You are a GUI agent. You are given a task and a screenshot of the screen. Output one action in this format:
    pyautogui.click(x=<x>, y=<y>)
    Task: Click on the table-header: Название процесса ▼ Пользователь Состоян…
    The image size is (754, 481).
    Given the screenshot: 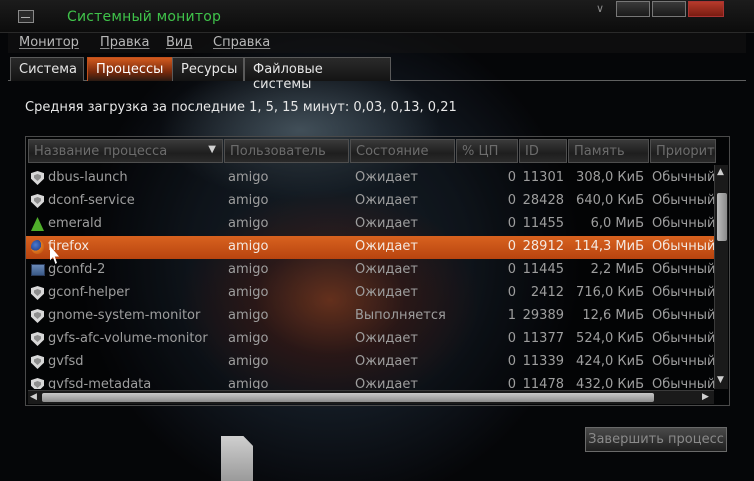 What is the action you would take?
    pyautogui.click(x=372, y=151)
    